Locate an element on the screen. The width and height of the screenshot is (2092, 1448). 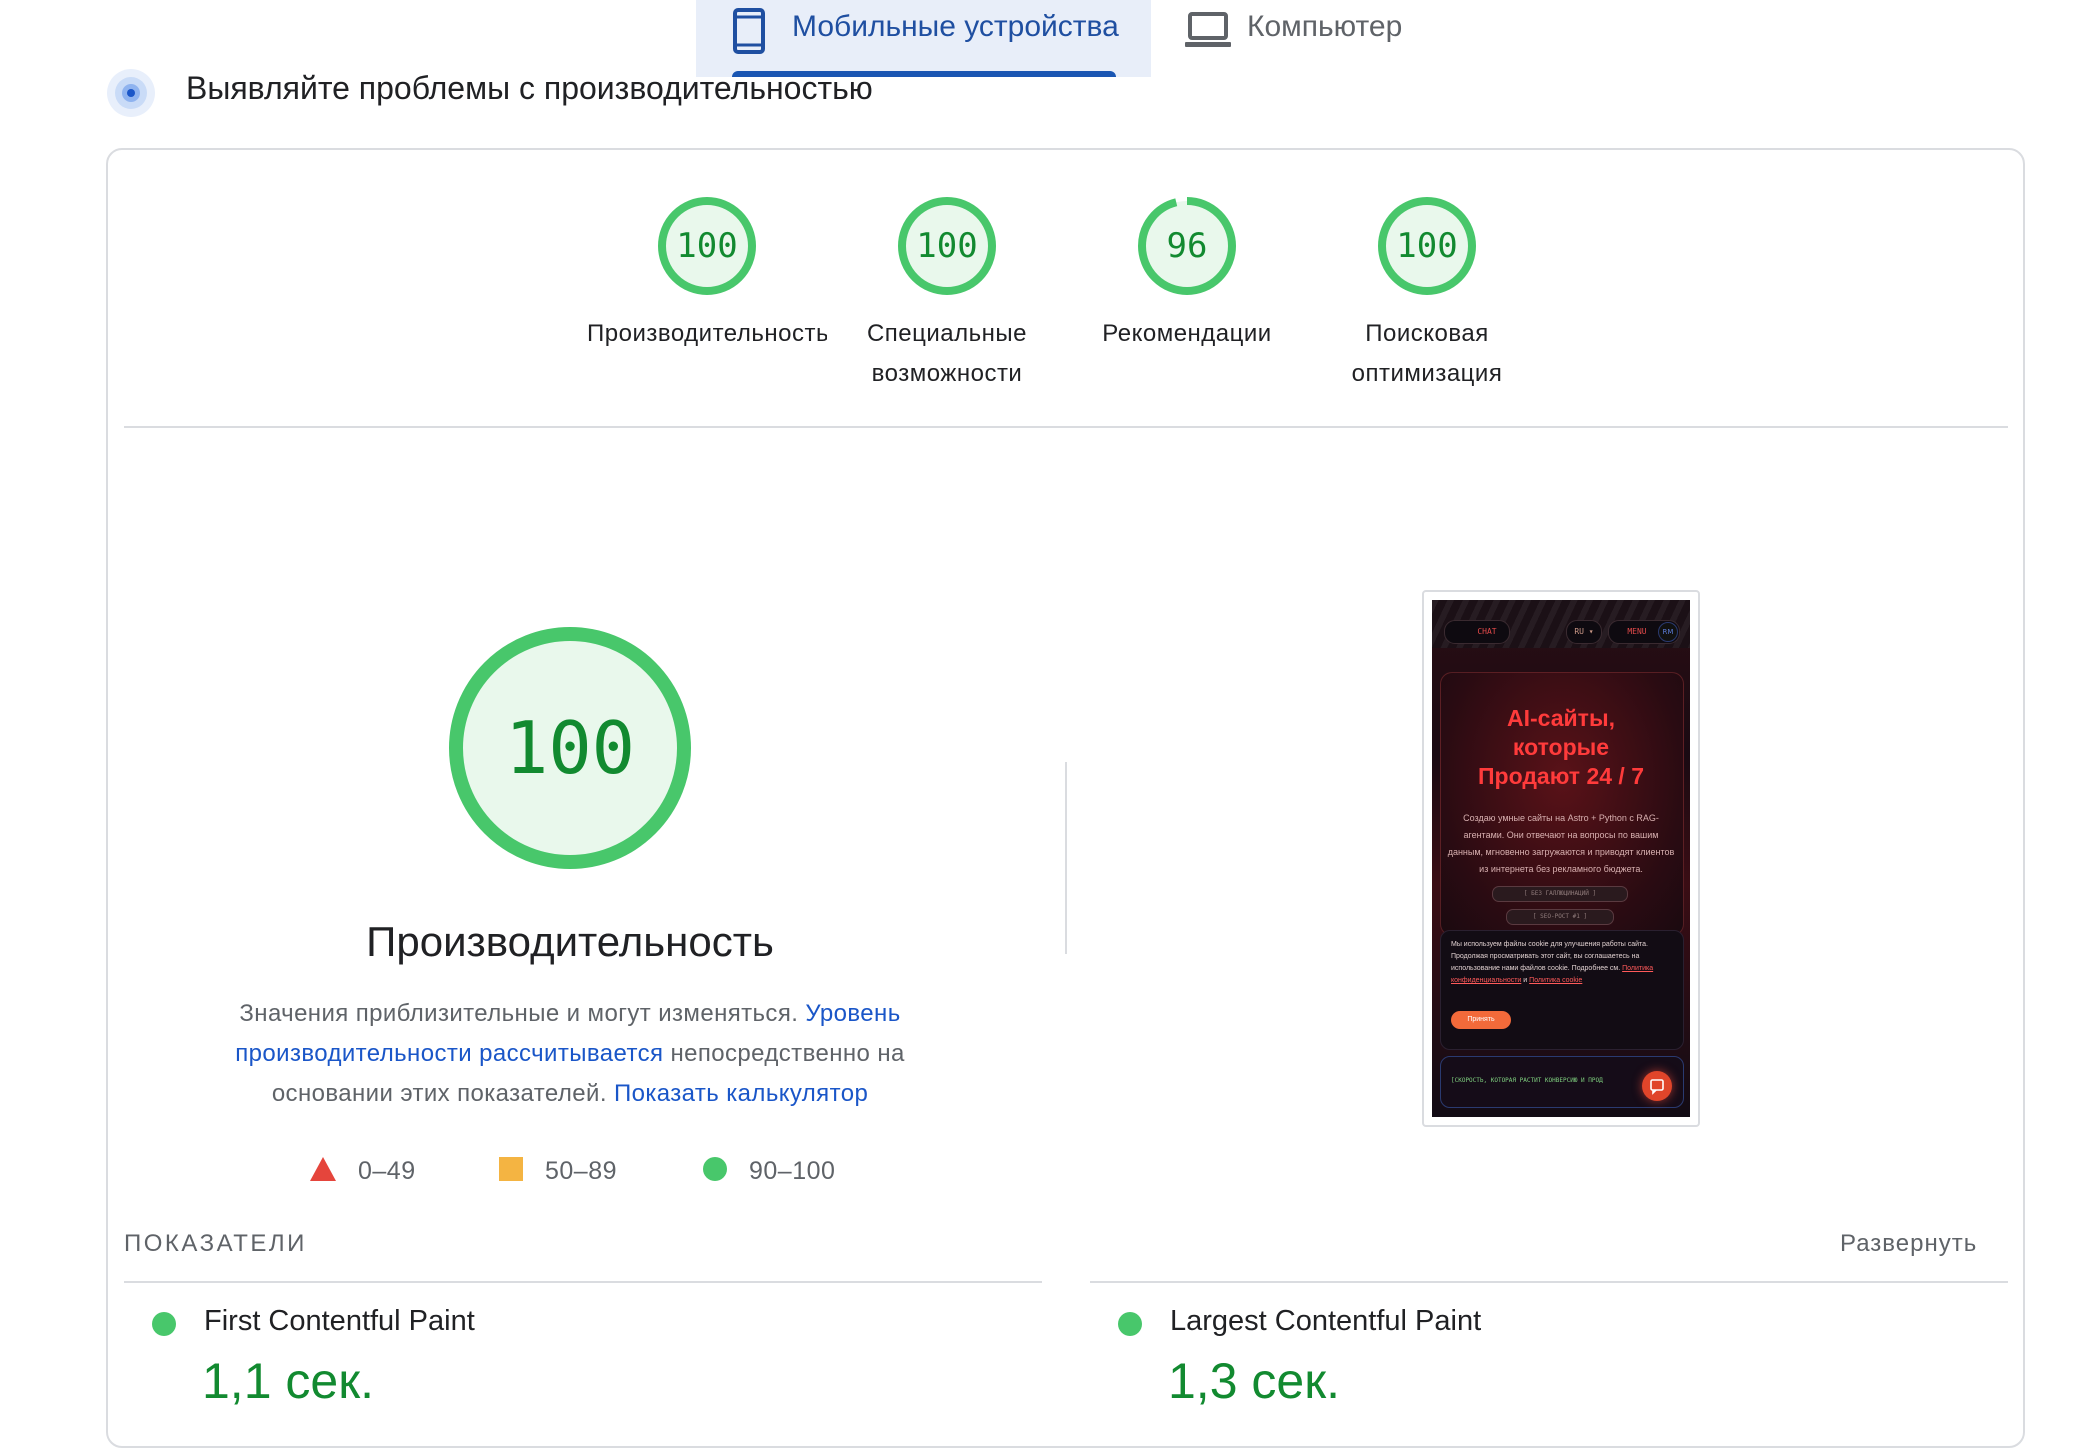
smartphone-icon is located at coordinates (749, 33).